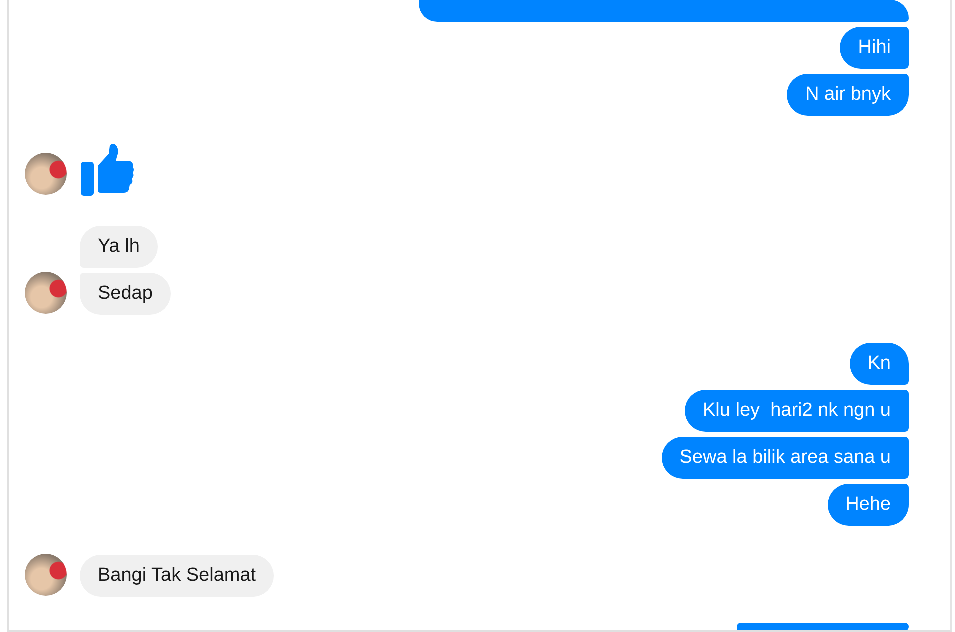 The width and height of the screenshot is (955, 632). I want to click on thumbs-up-icon, so click(108, 170).